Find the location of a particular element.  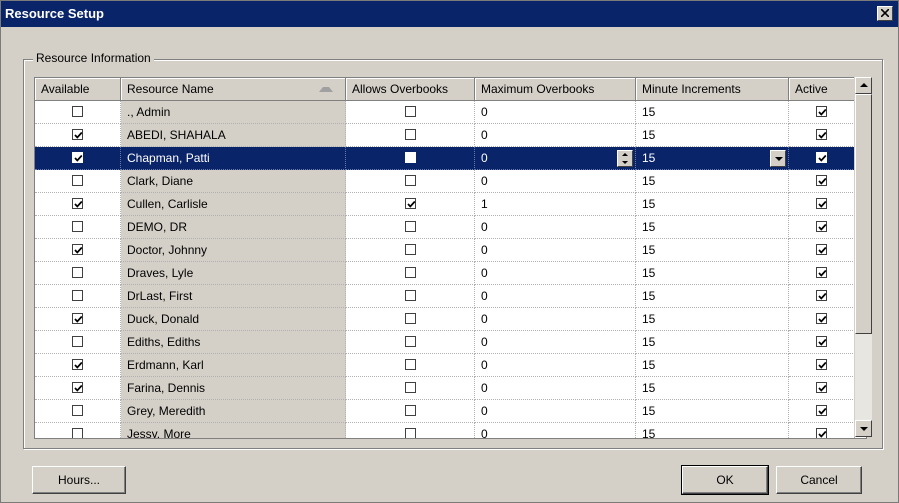

table-row: Draves, Lyle 0 15 is located at coordinates (450, 273).